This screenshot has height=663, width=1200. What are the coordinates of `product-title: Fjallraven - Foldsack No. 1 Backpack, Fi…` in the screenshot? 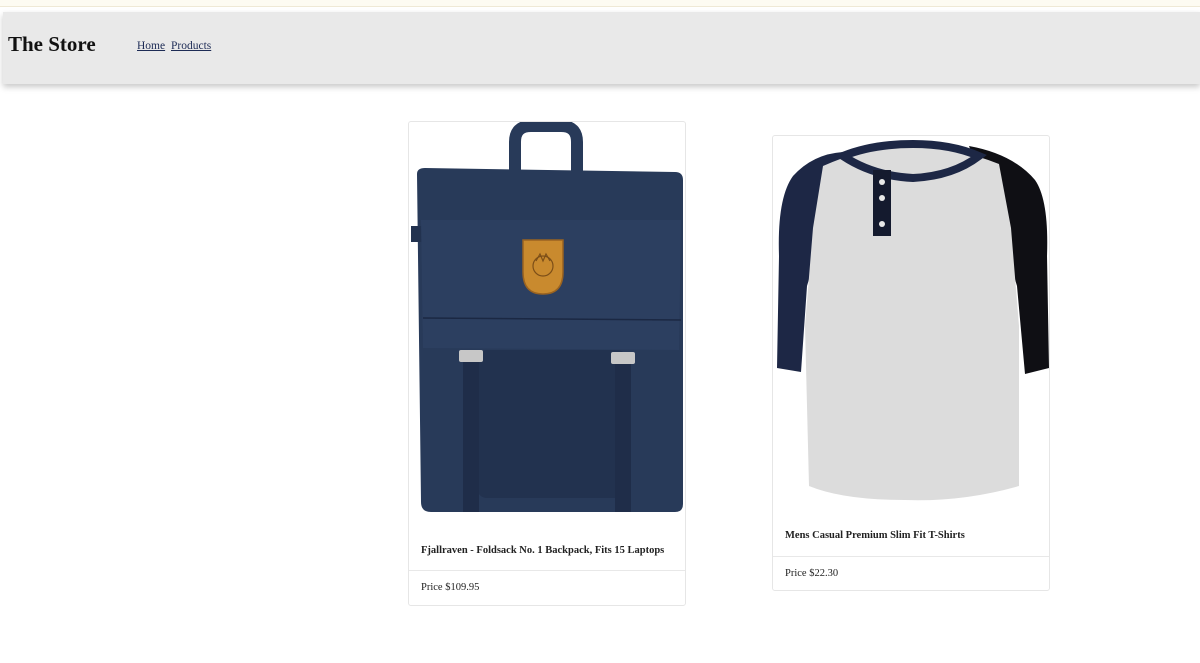 It's located at (542, 550).